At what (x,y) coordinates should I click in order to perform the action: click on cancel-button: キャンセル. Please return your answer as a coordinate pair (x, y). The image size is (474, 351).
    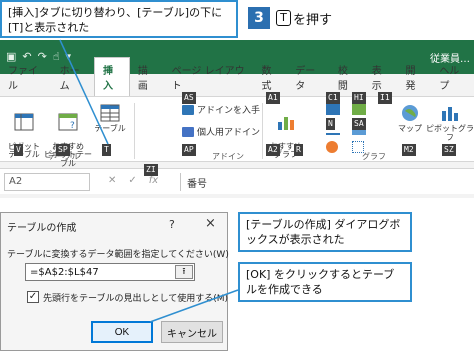
    Looking at the image, I should click on (192, 332).